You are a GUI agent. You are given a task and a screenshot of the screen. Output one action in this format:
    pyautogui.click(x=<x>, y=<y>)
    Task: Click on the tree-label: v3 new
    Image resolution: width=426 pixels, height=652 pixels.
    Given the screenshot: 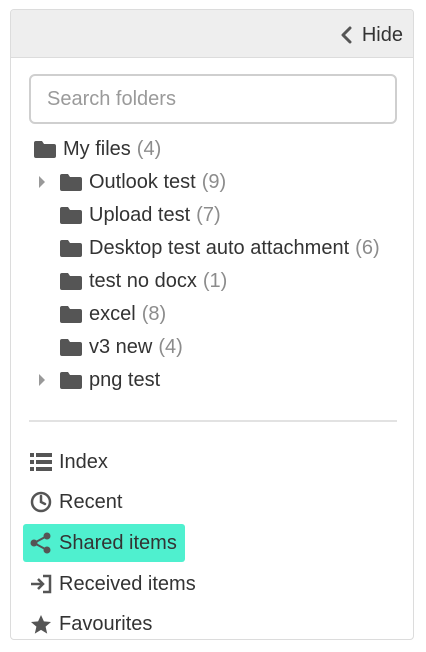 What is the action you would take?
    pyautogui.click(x=121, y=346)
    